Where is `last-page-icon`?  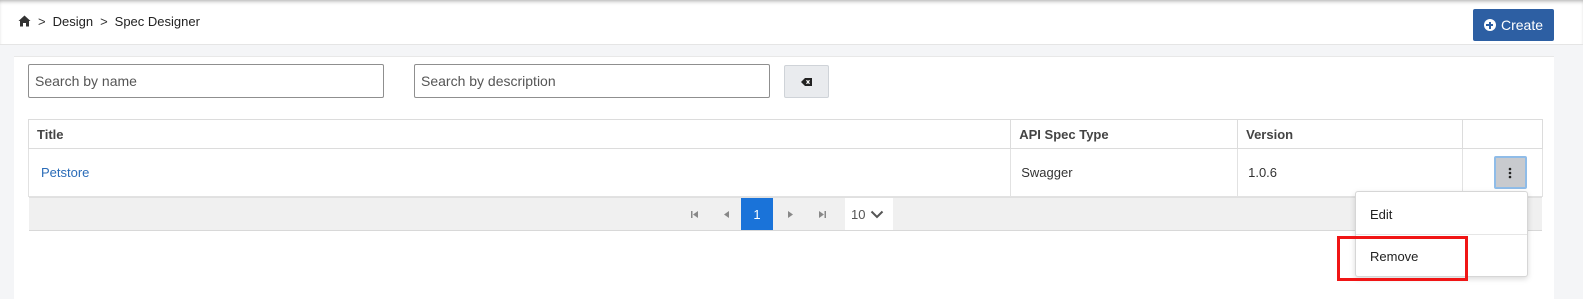 last-page-icon is located at coordinates (822, 214).